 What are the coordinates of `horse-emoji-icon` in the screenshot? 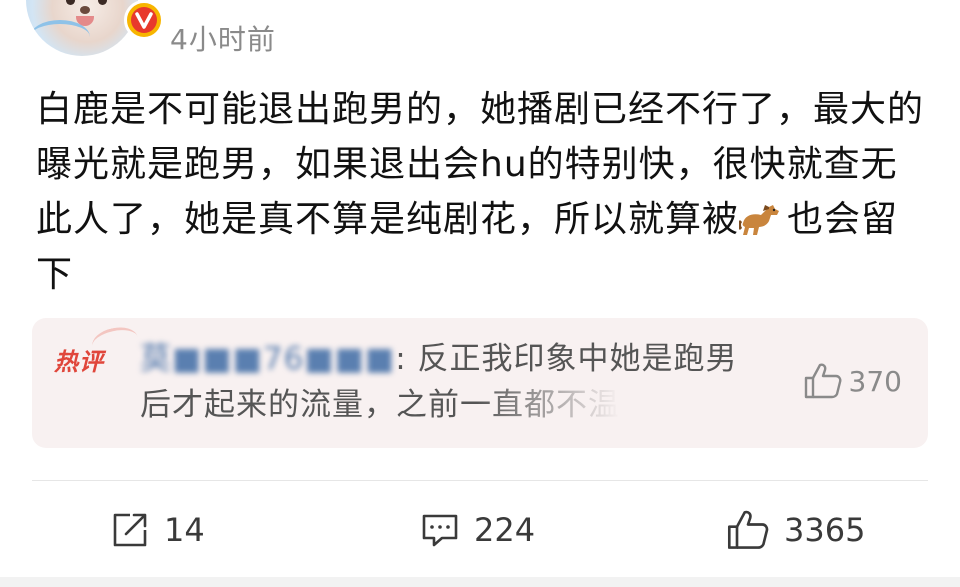 It's located at (760, 216).